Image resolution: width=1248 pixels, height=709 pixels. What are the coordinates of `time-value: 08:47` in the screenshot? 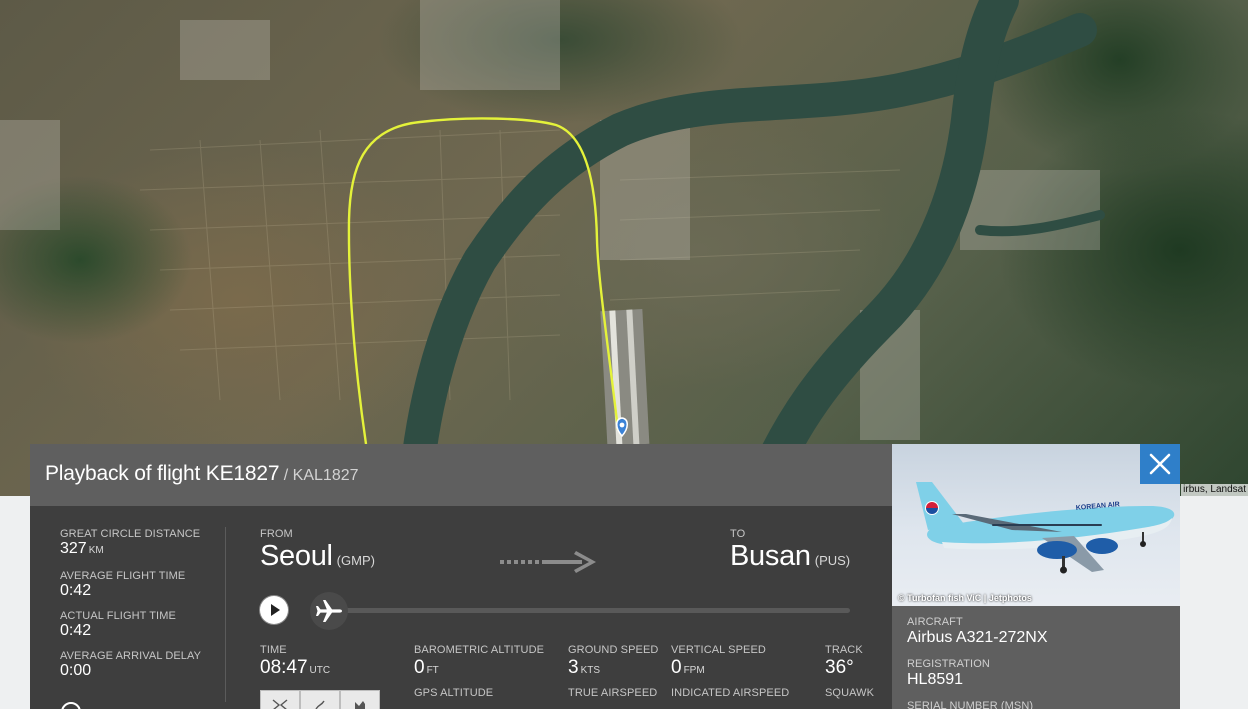 It's located at (284, 667).